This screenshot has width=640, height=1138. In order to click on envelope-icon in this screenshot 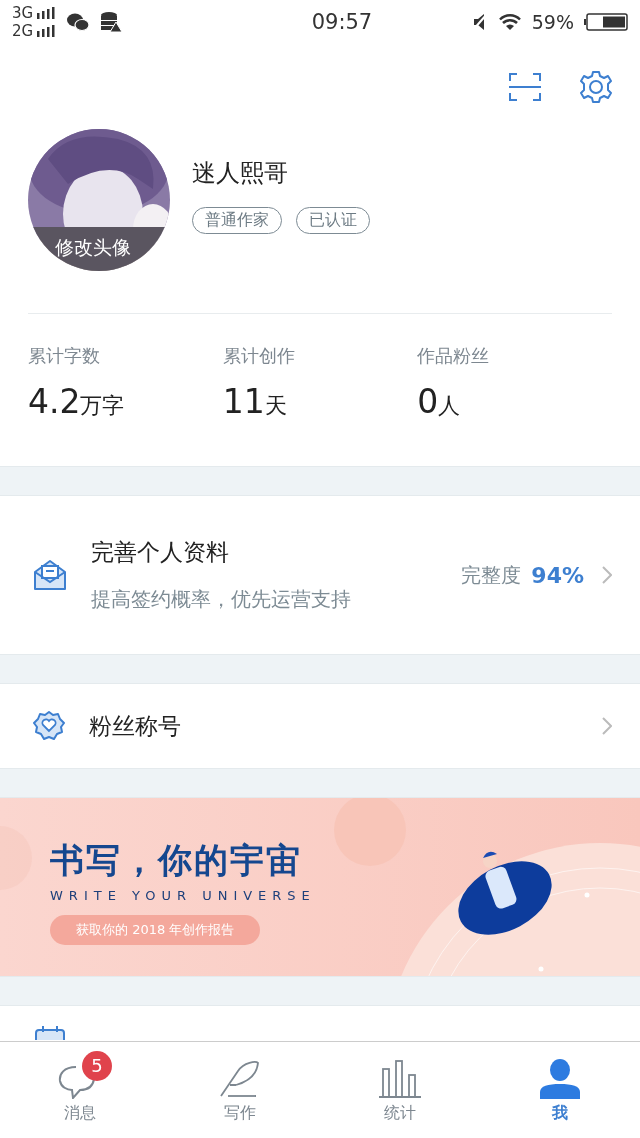, I will do `click(50, 575)`.